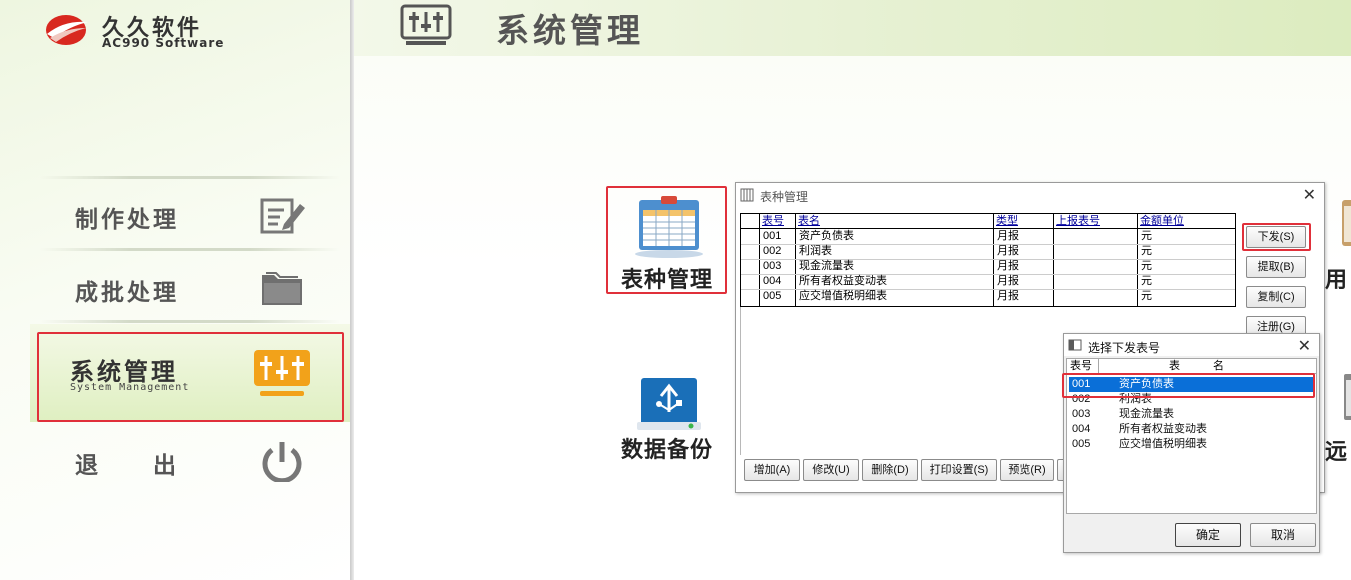 Image resolution: width=1351 pixels, height=580 pixels. I want to click on usb-backup-icon, so click(669, 404).